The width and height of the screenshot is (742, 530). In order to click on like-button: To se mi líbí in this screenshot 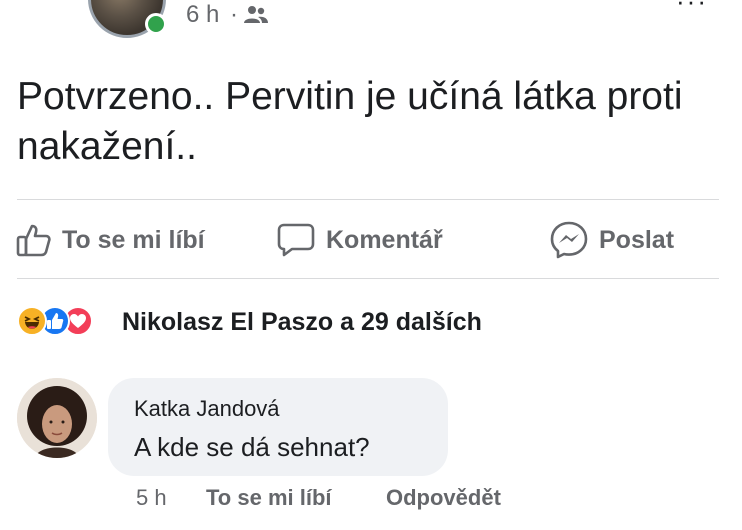, I will do `click(110, 240)`.